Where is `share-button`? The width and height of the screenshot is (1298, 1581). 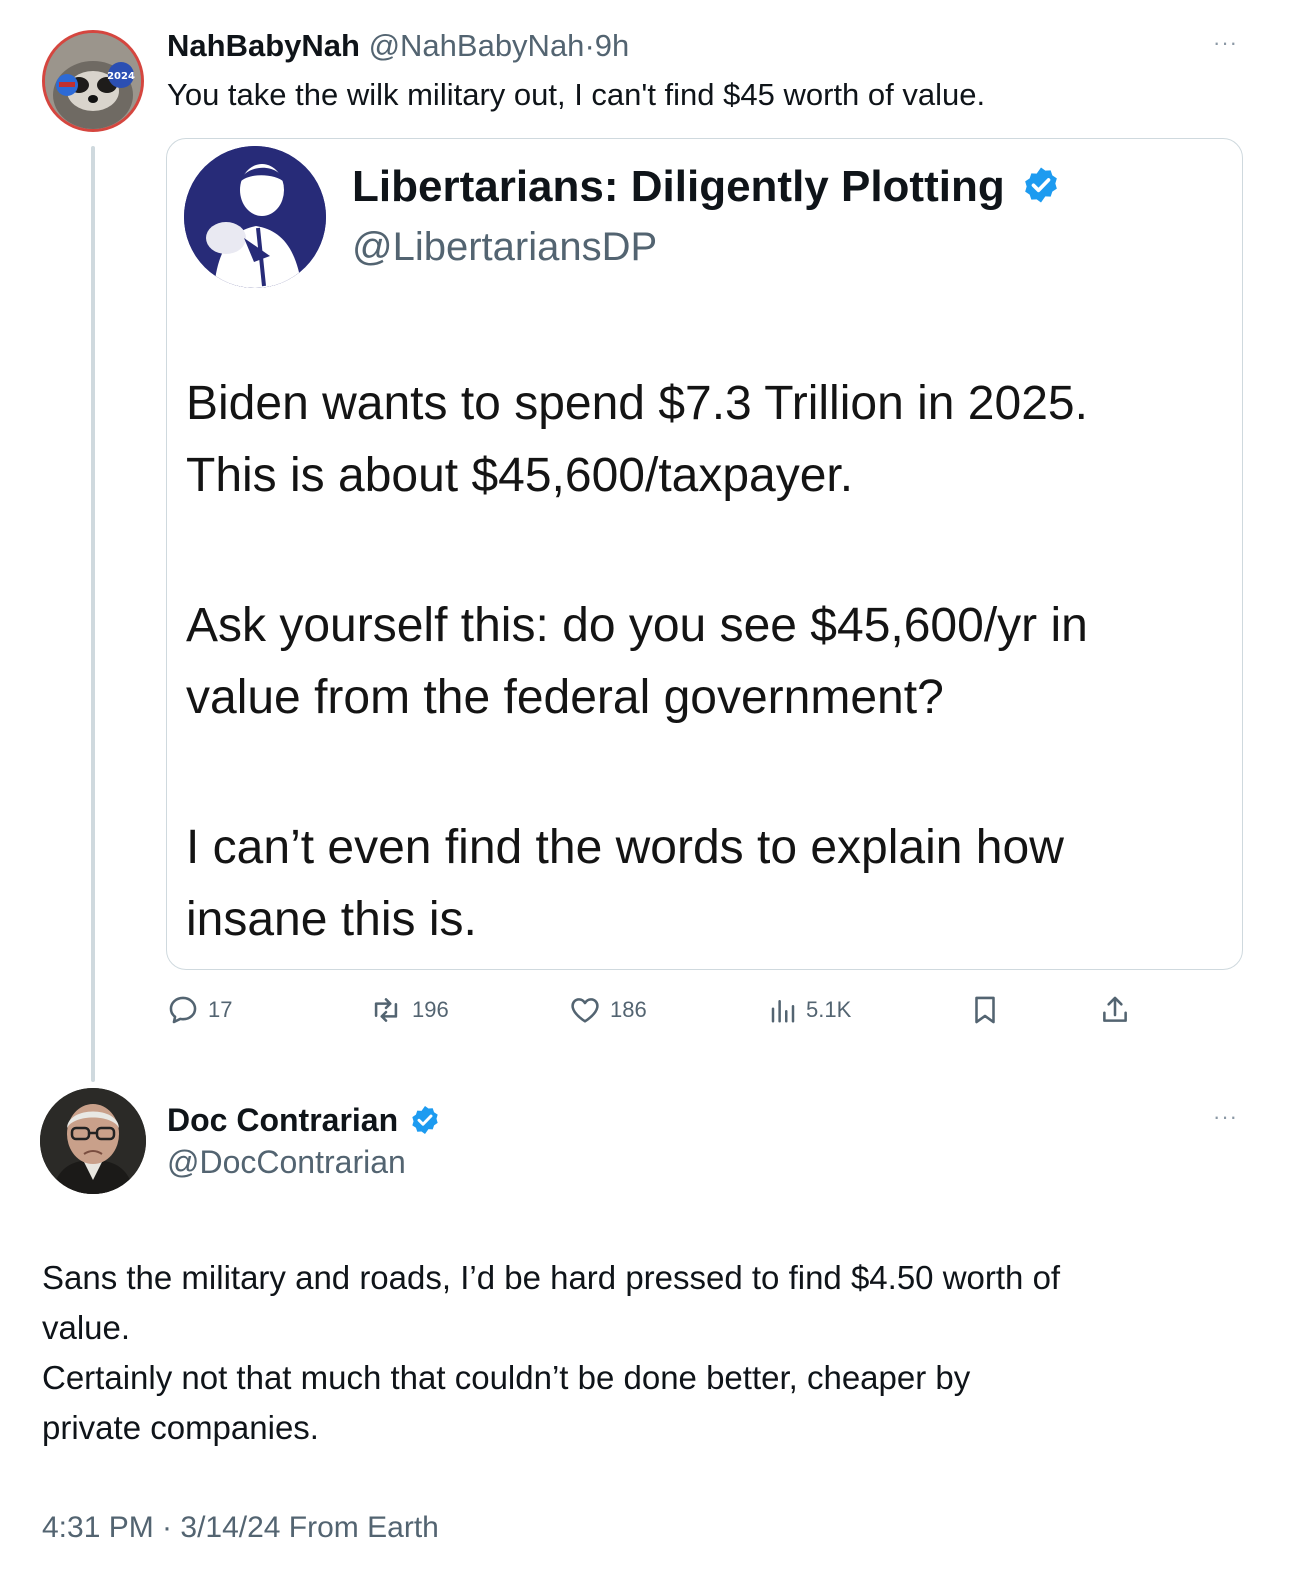
share-button is located at coordinates (1115, 1010).